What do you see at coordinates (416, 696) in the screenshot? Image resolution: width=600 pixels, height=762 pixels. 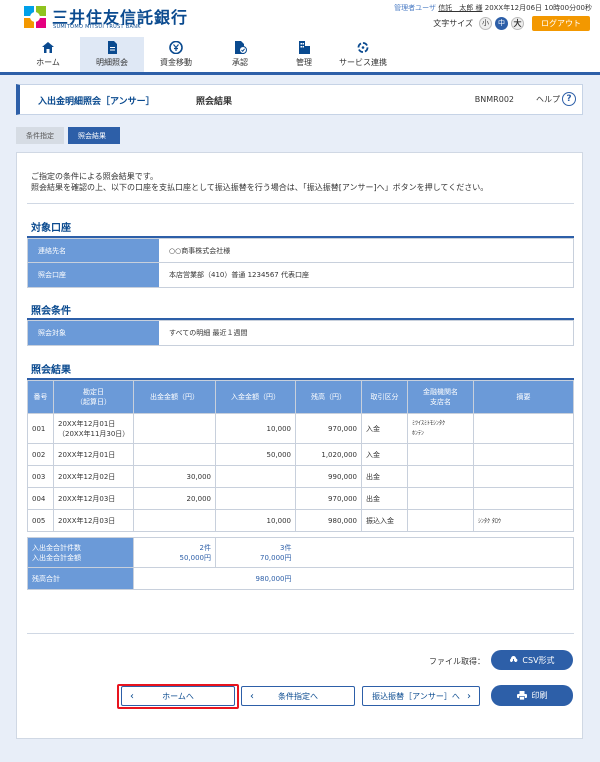 I see `transfer-button-label: 振込振替［アンサー］へ` at bounding box center [416, 696].